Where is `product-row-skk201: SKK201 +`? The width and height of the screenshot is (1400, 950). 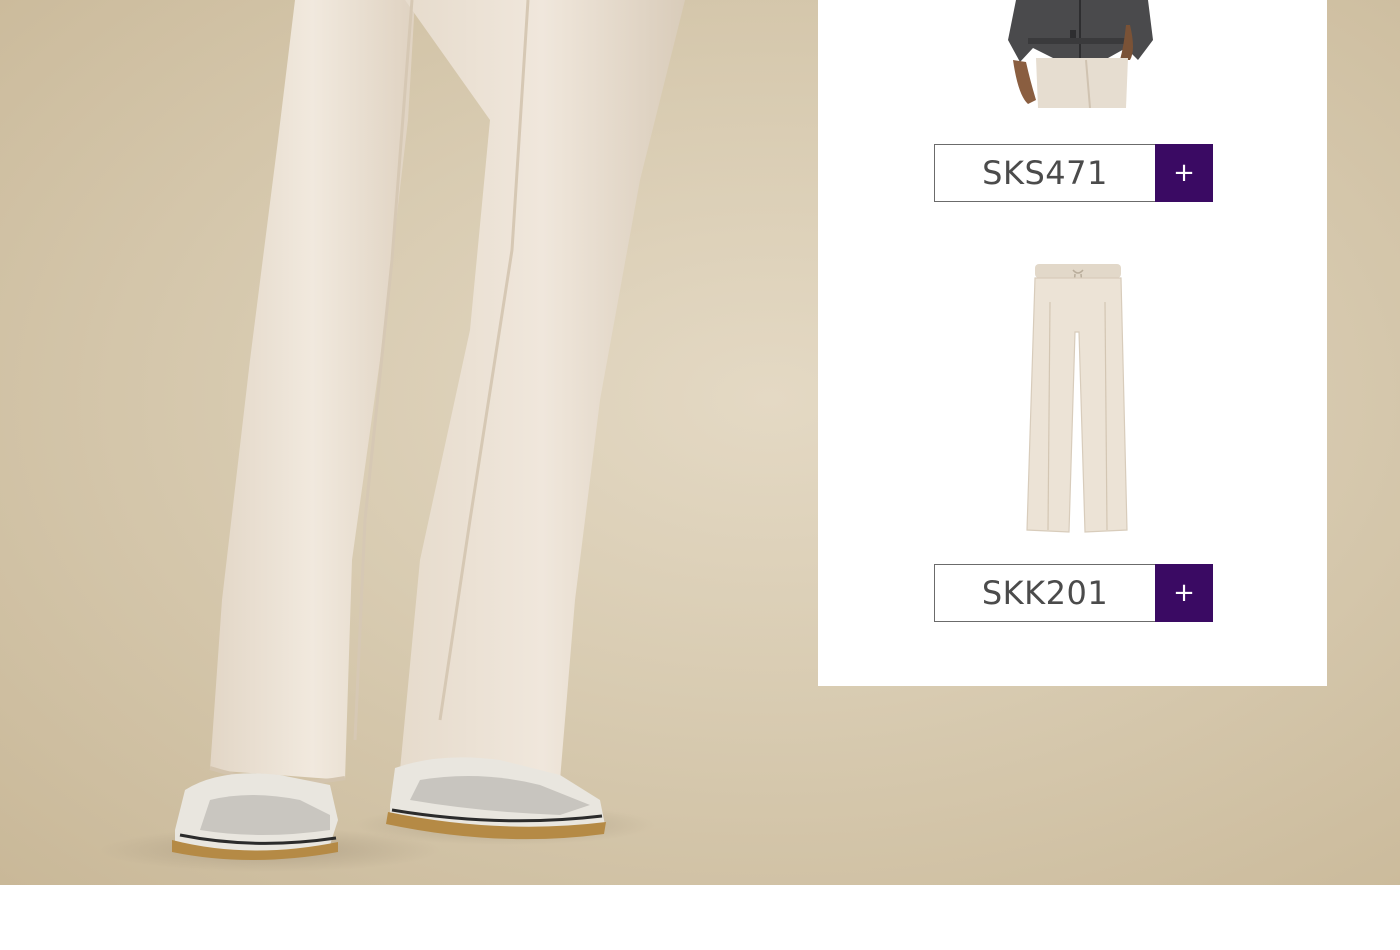
product-row-skk201: SKK201 + is located at coordinates (1073, 593).